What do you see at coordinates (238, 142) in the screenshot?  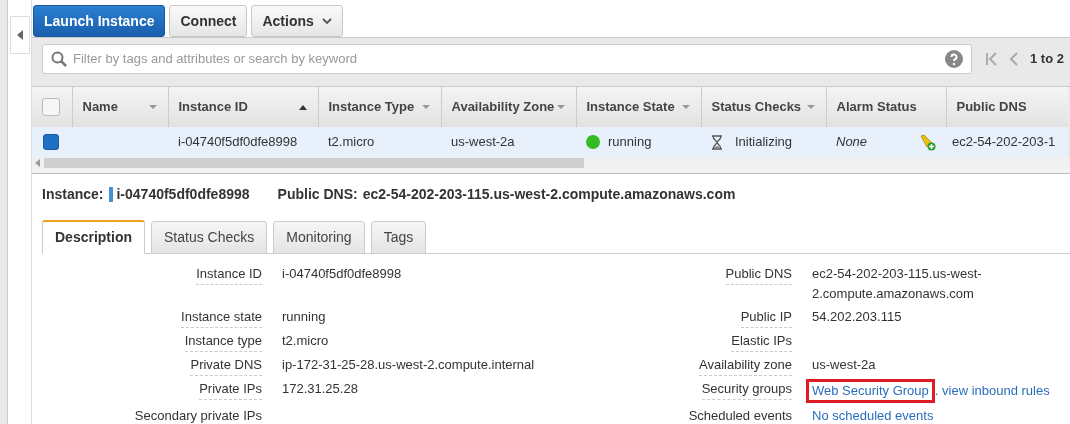 I see `table-cell: i-04740f5df0dfe8998` at bounding box center [238, 142].